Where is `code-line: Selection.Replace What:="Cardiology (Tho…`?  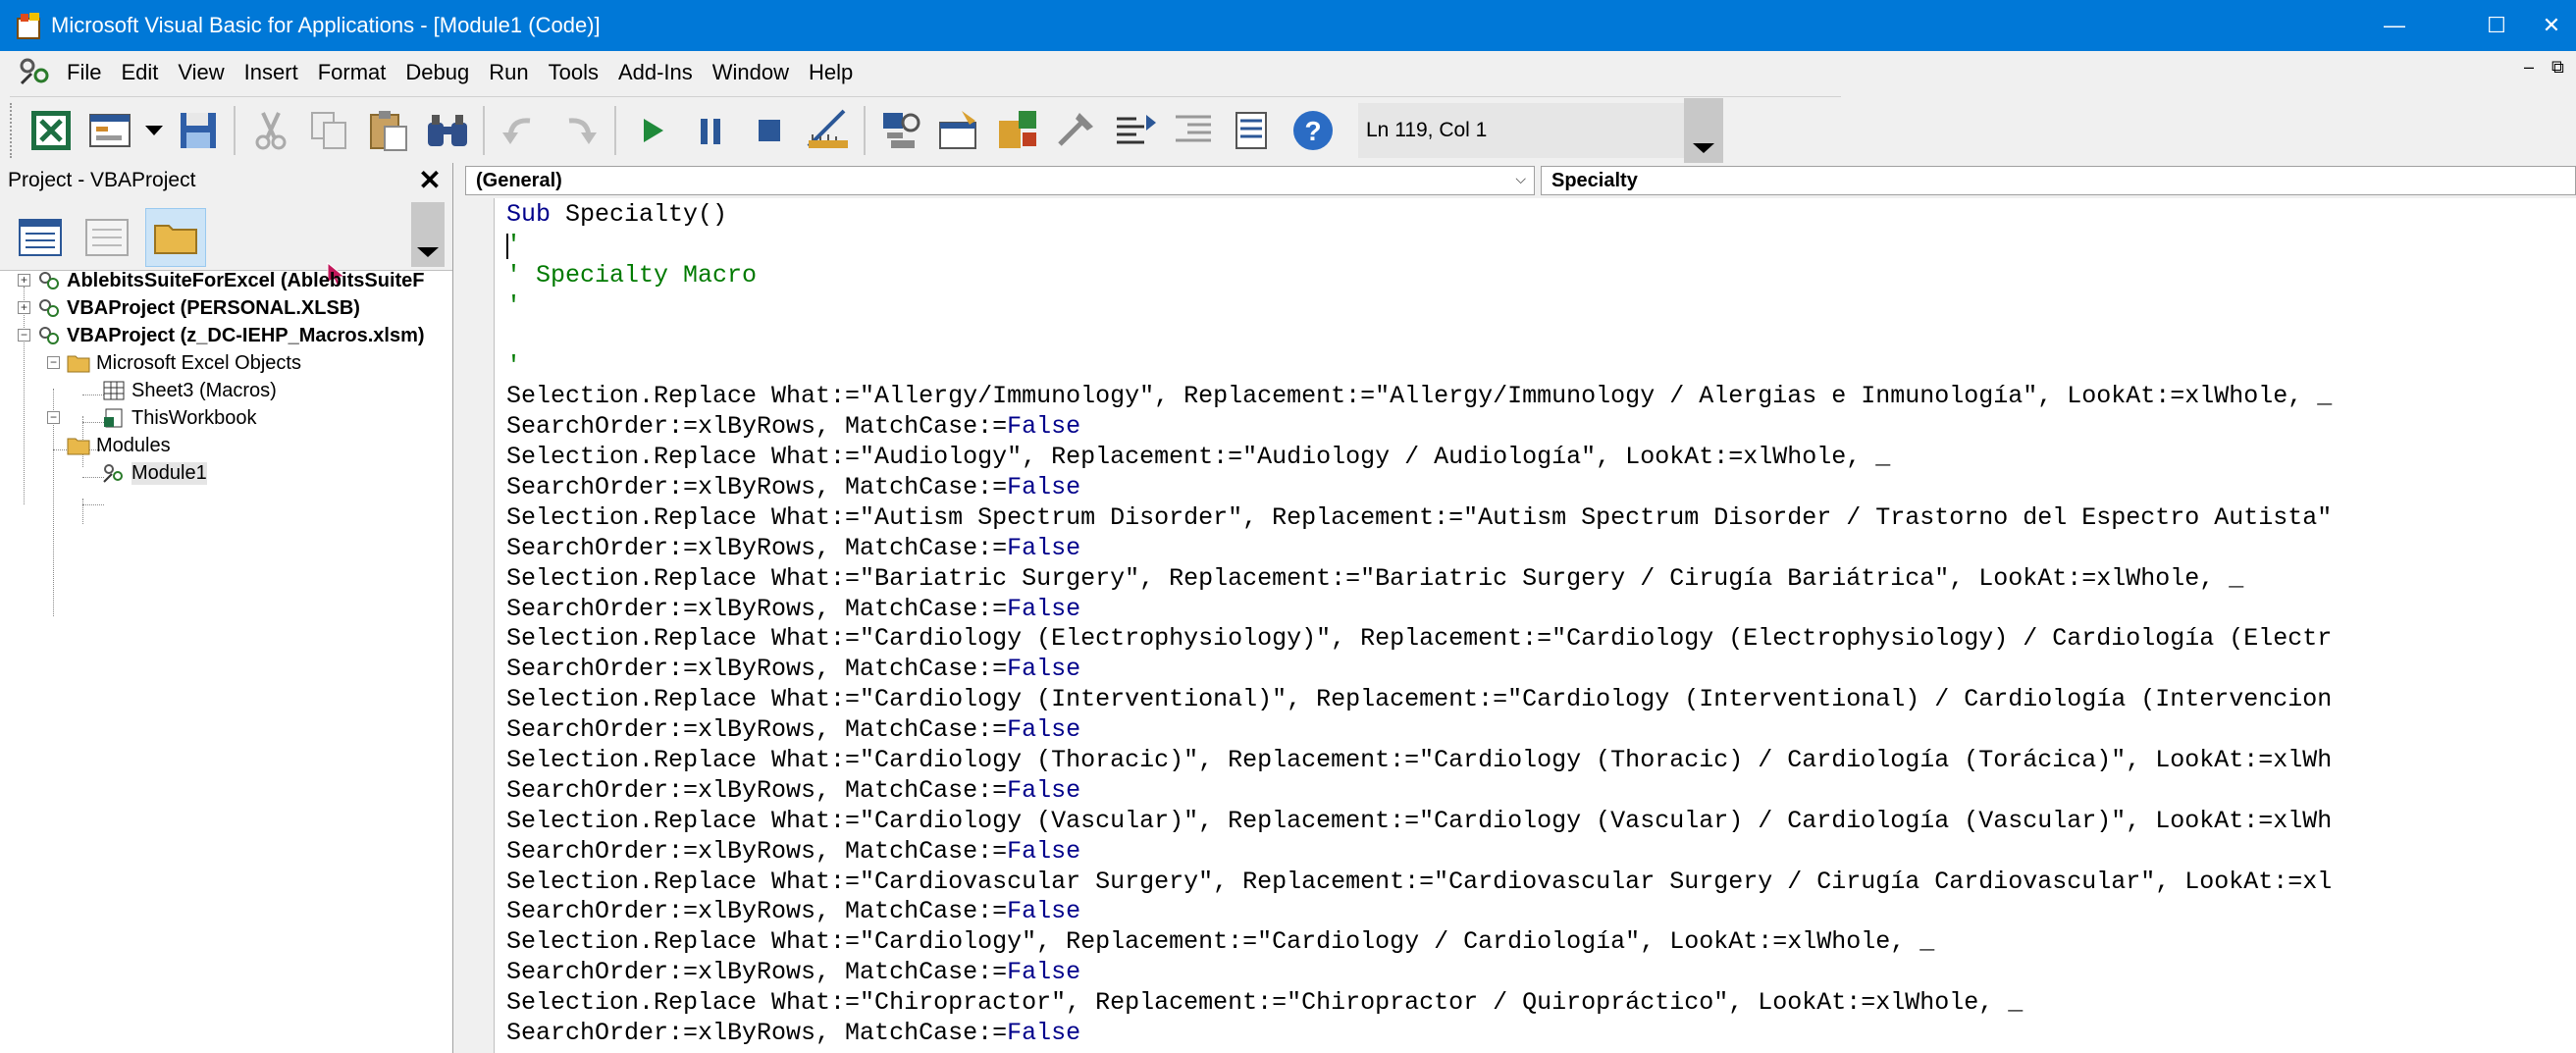
code-line: Selection.Replace What:="Cardiology (Tho… is located at coordinates (1541, 761).